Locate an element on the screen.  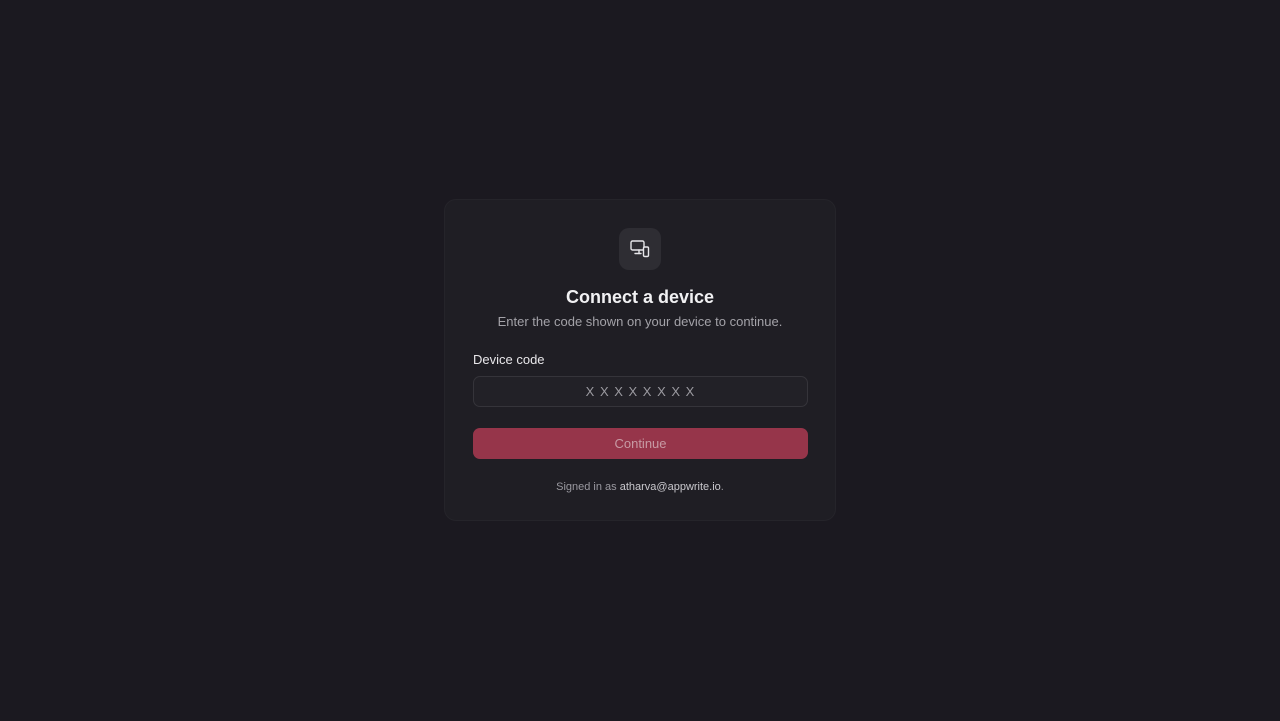
signed-in-status: Signed in as atharva@appwrite.io. is located at coordinates (640, 487).